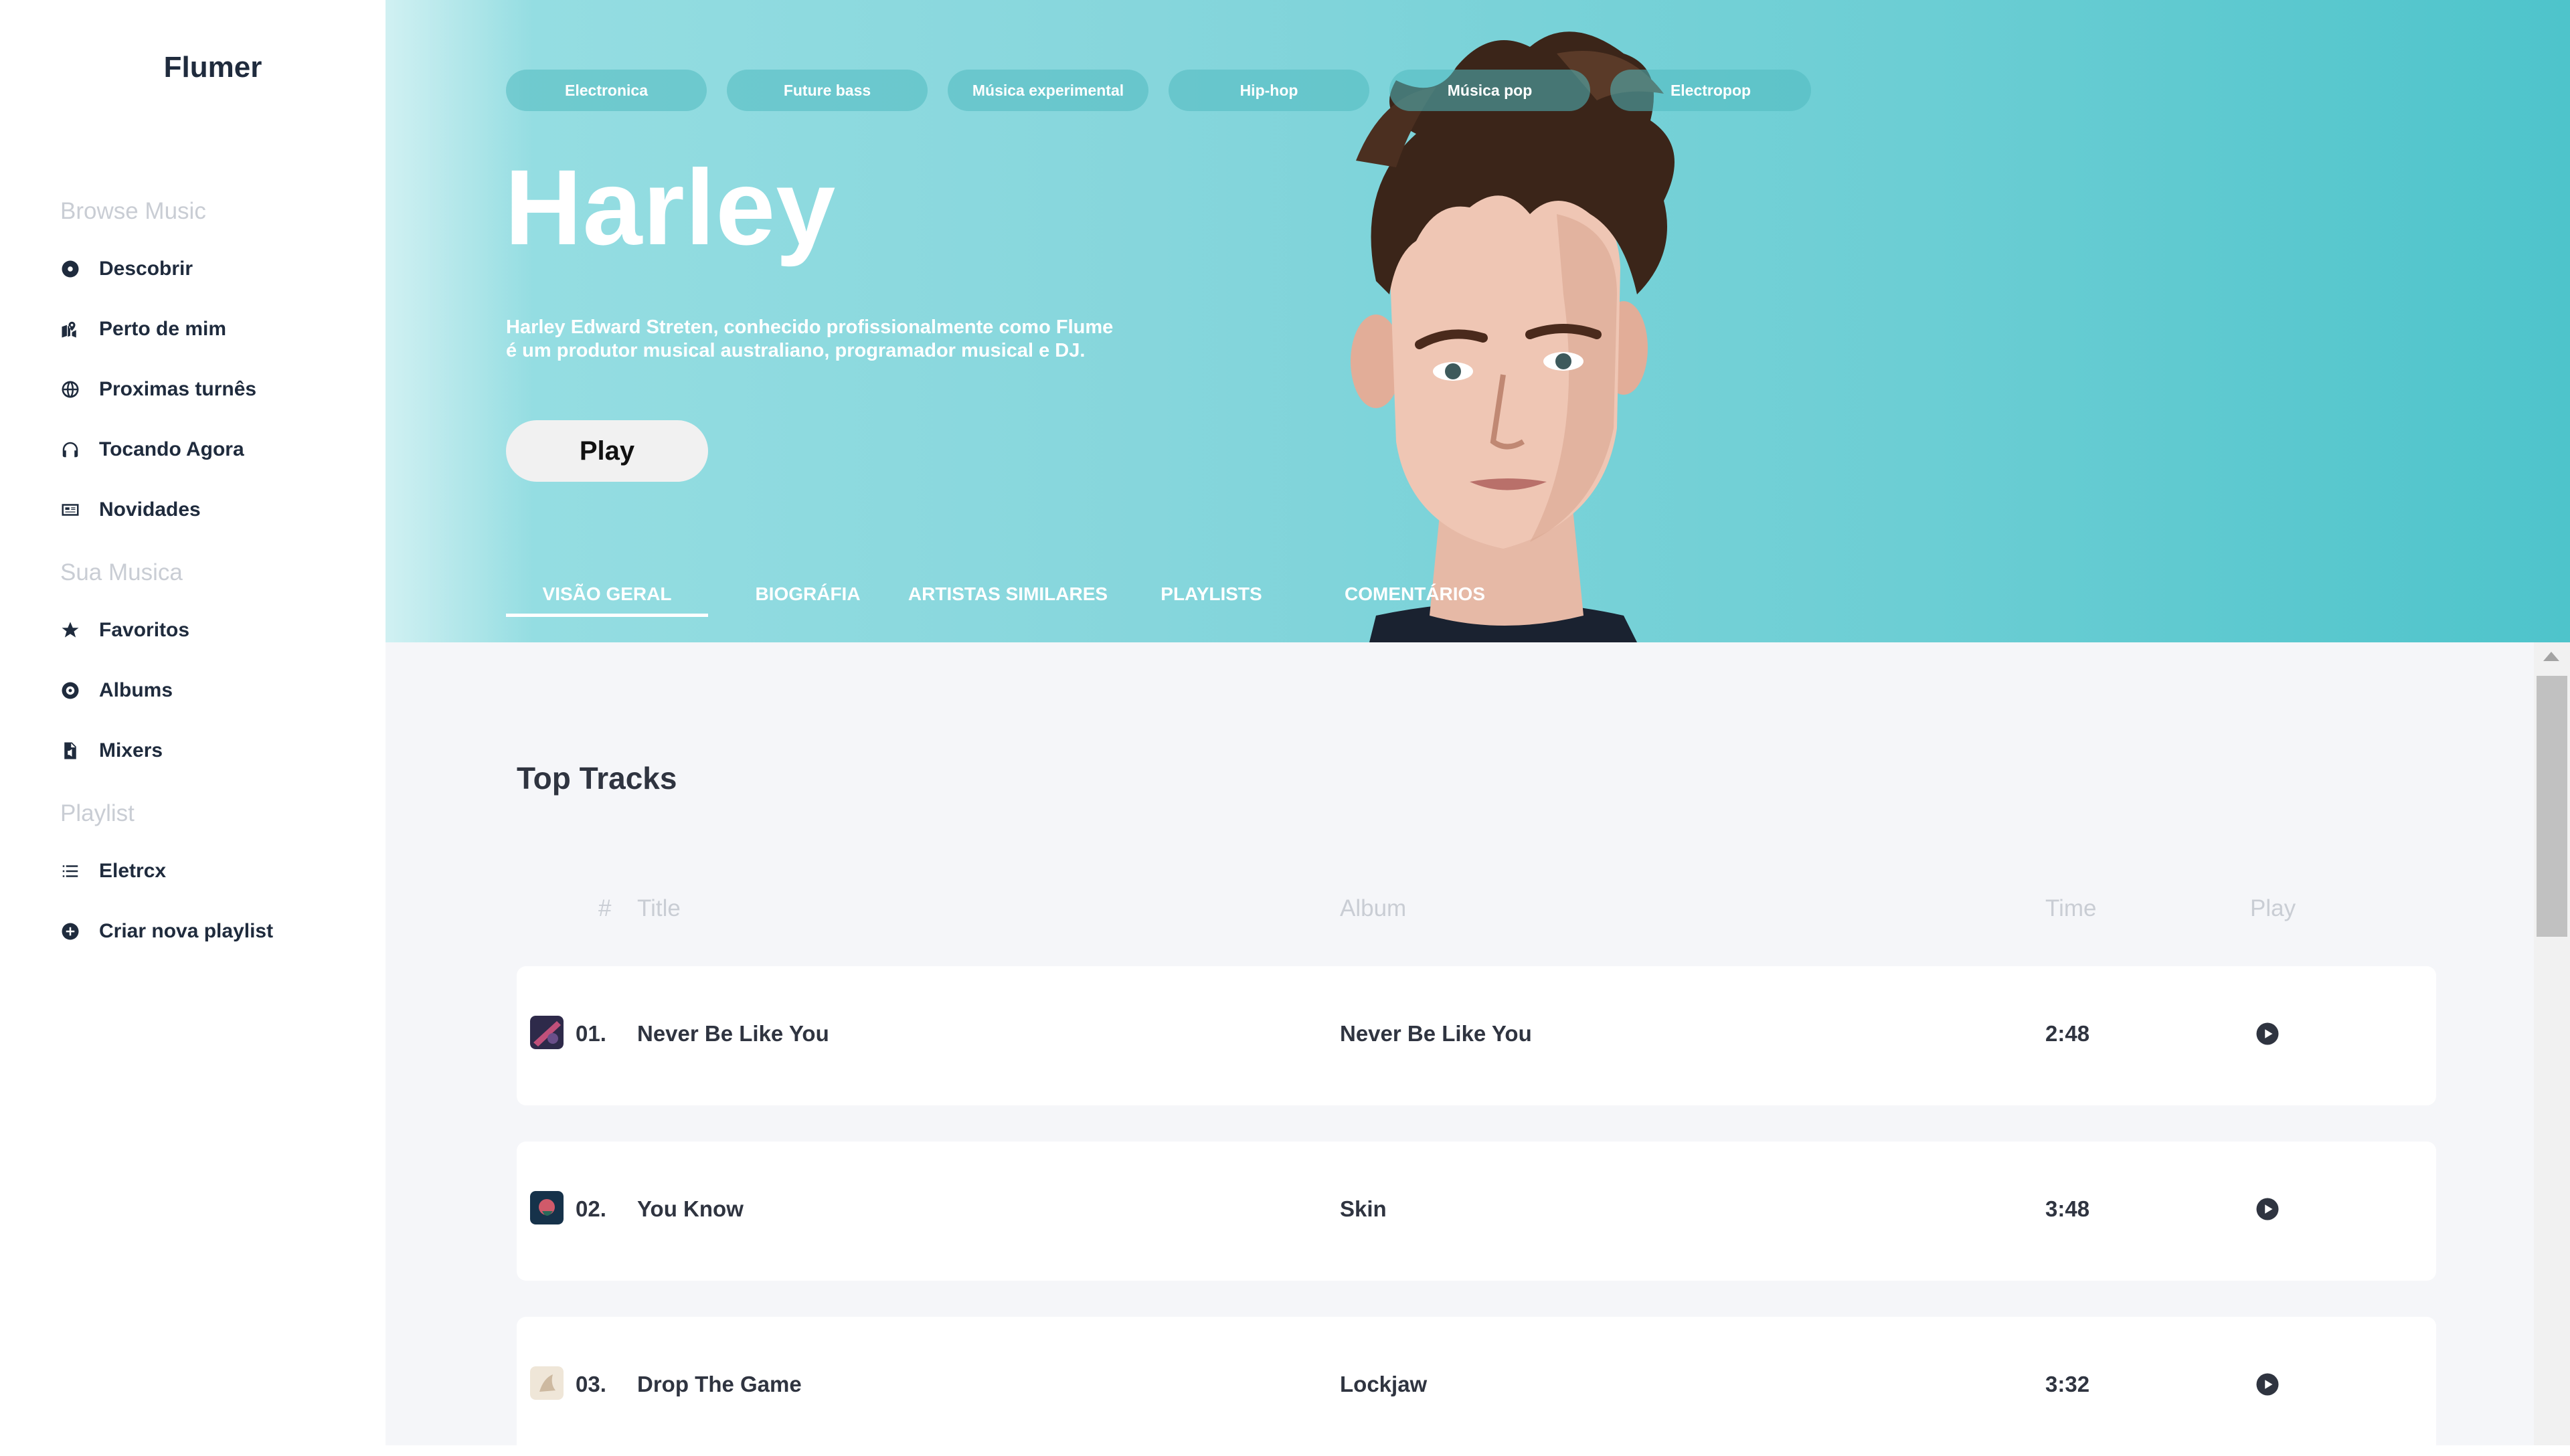 Image resolution: width=2570 pixels, height=1456 pixels. I want to click on nav-label: Perto de mim, so click(163, 329).